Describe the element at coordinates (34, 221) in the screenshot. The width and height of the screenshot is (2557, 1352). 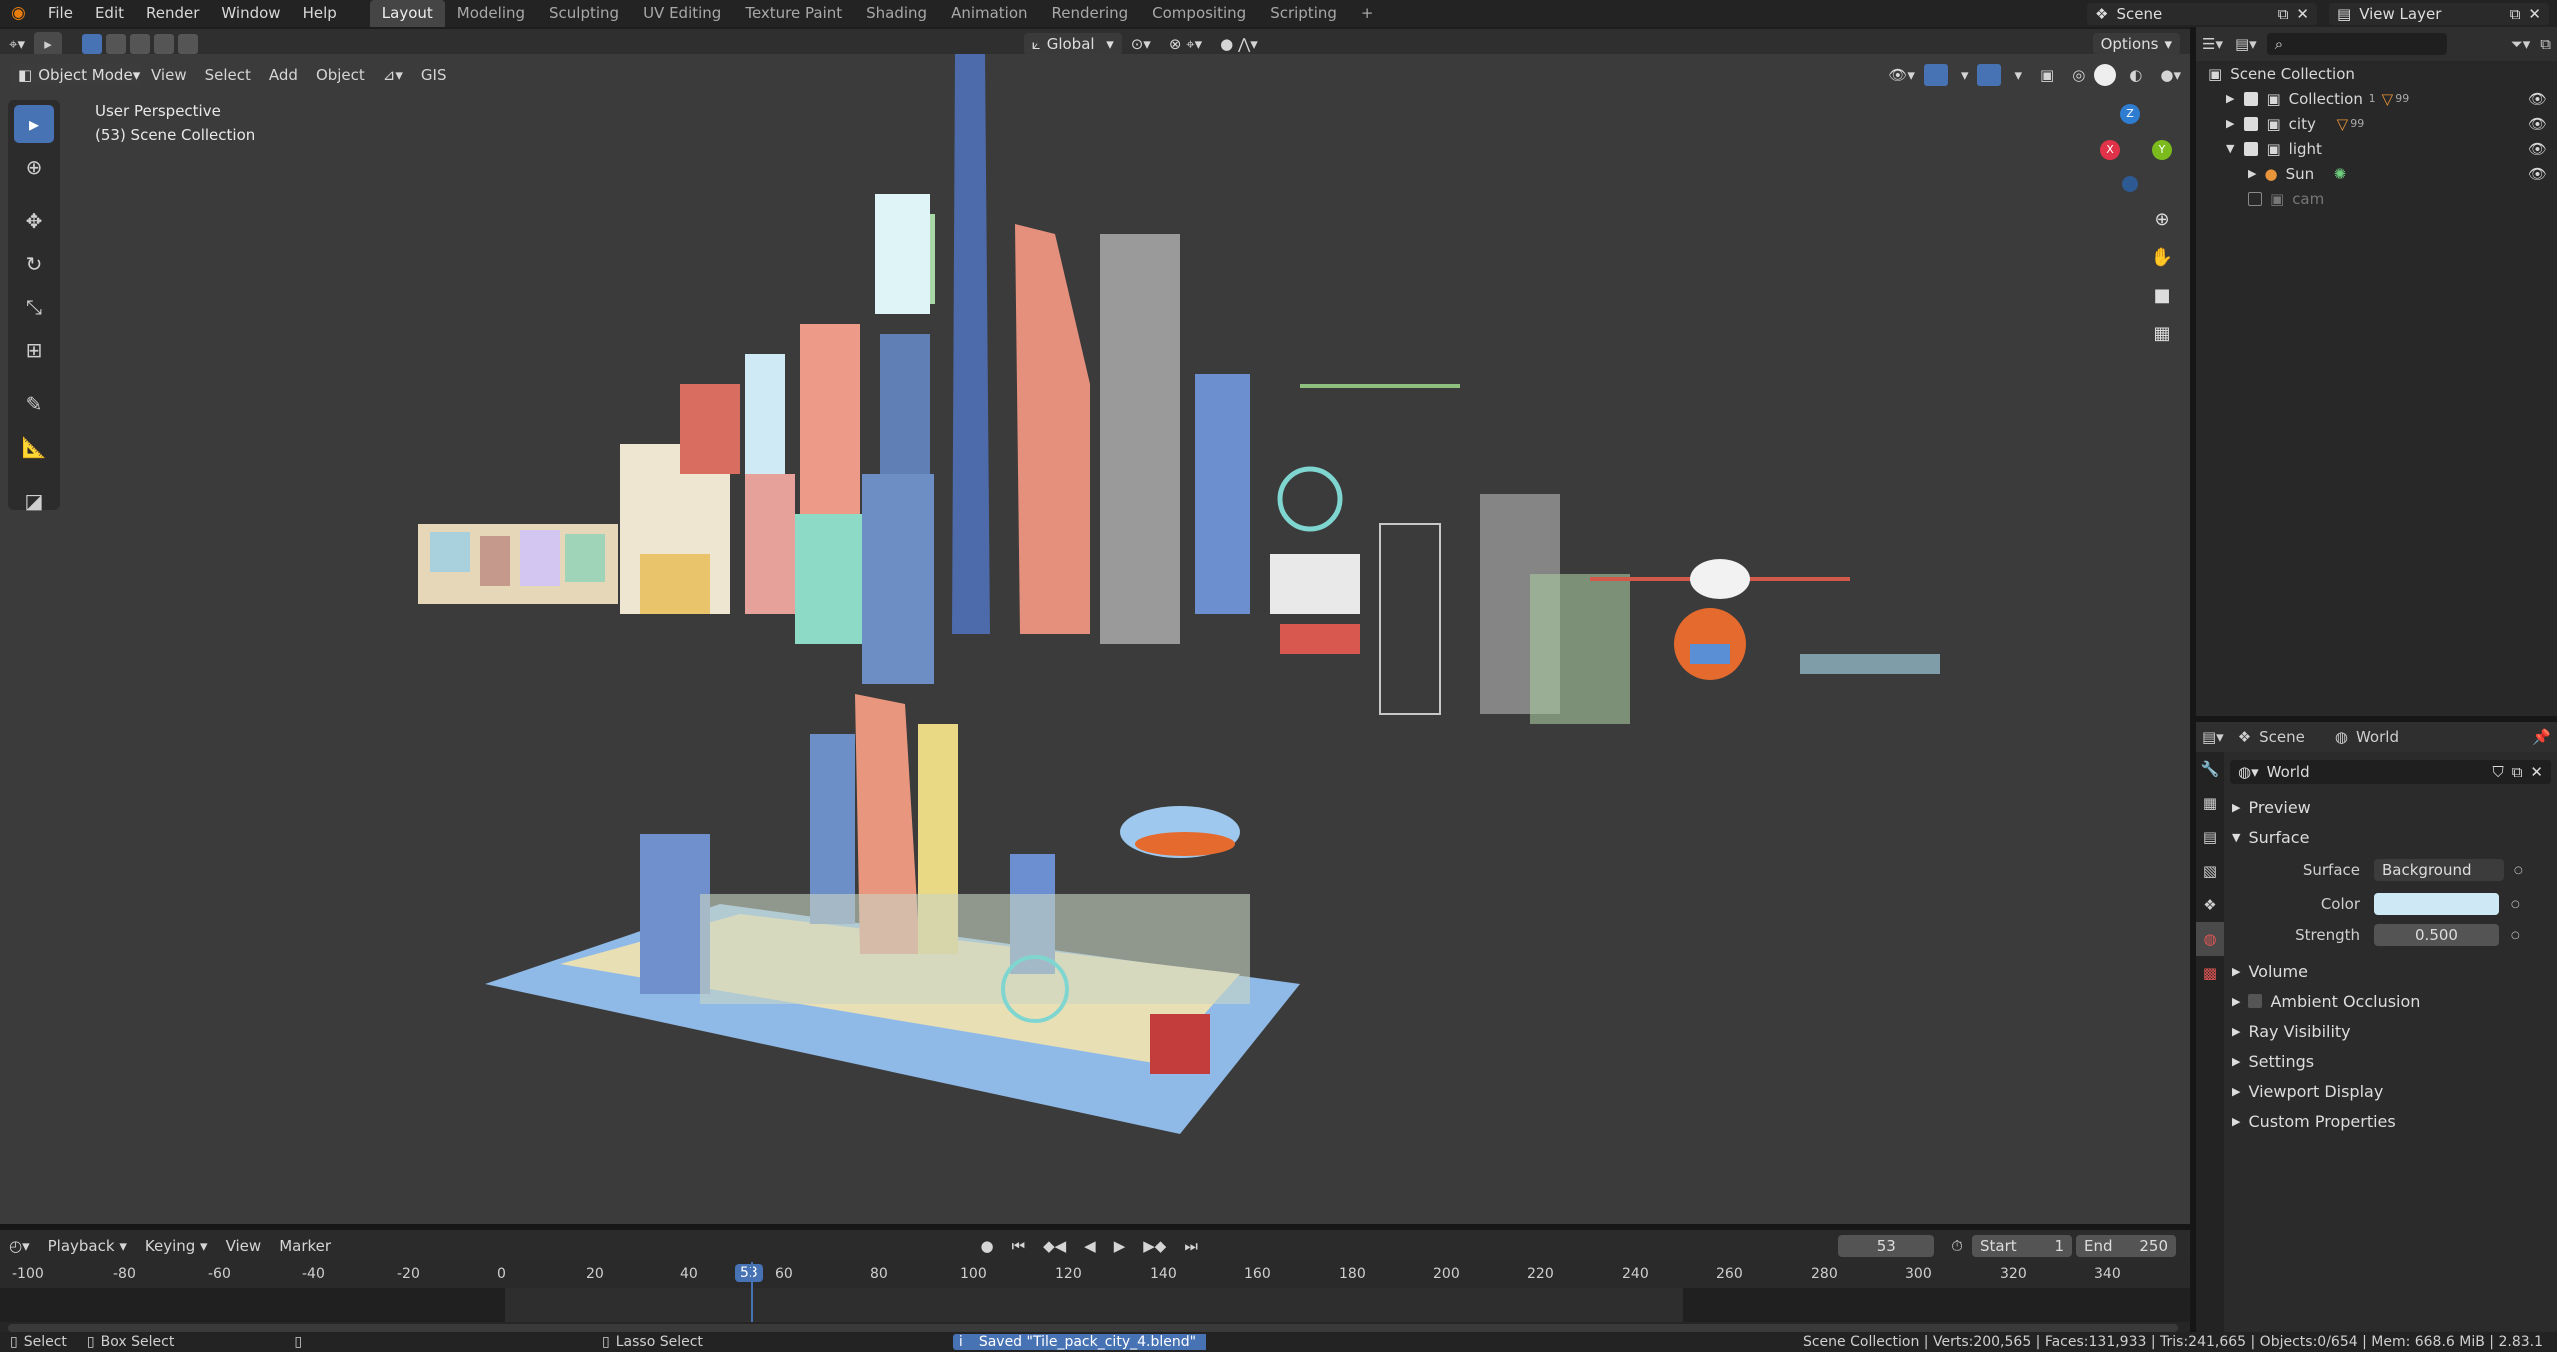
I see `move-tool-icon: ✥` at that location.